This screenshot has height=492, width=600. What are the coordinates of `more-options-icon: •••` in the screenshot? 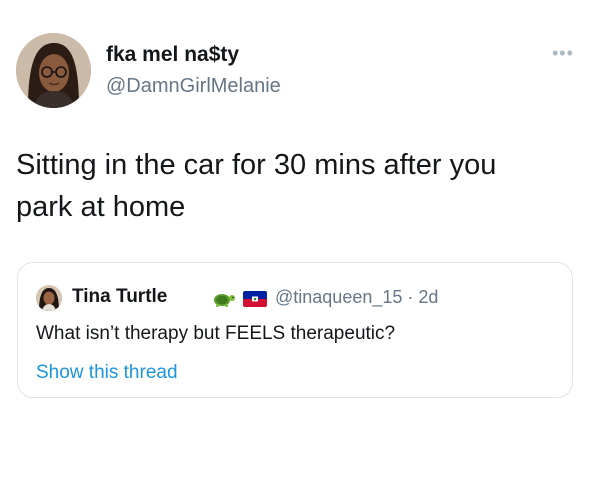 It's located at (563, 53).